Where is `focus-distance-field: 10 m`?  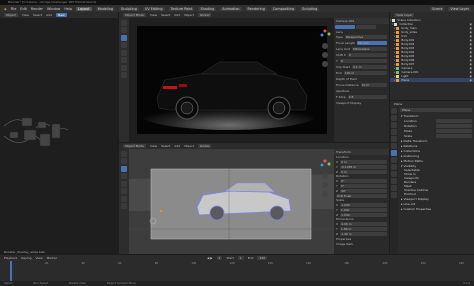 focus-distance-field: 10 m is located at coordinates (373, 85).